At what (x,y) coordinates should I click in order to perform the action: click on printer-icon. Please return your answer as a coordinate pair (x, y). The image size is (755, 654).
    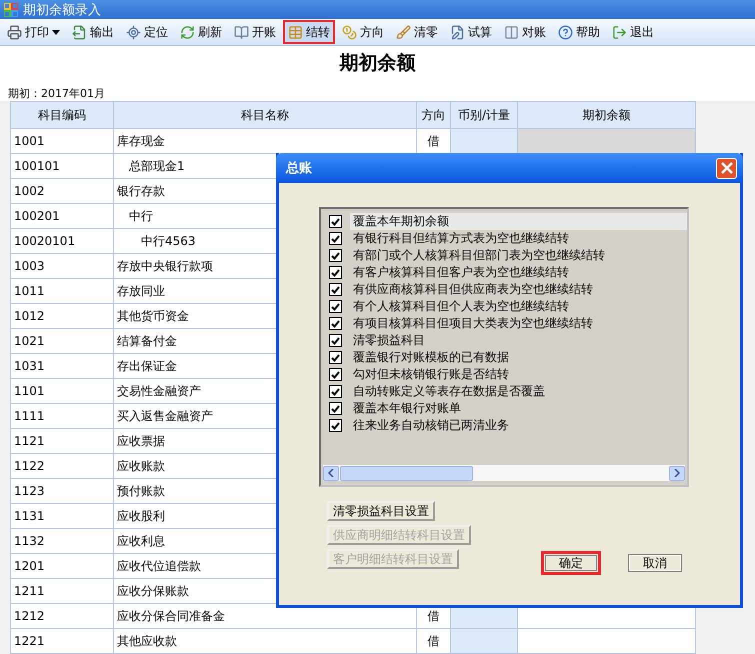
    Looking at the image, I should click on (14, 32).